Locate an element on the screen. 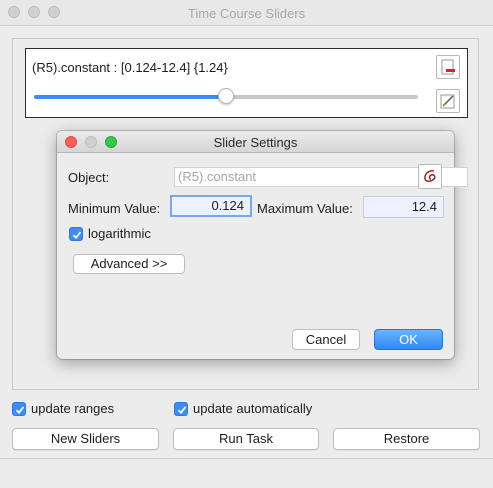 The width and height of the screenshot is (493, 488). update-ranges-checkbox is located at coordinates (19, 408).